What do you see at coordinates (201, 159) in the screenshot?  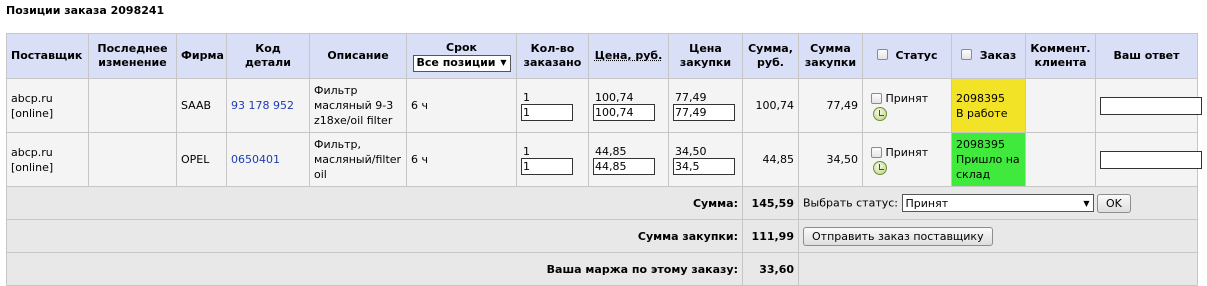 I see `brand-cell: OPEL` at bounding box center [201, 159].